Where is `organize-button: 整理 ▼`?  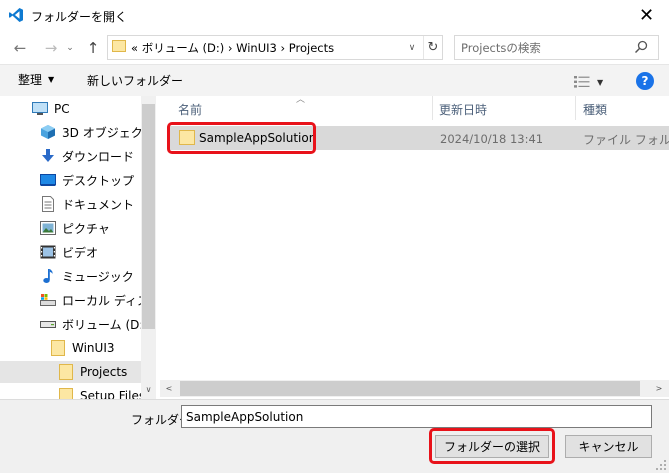 organize-button: 整理 ▼ is located at coordinates (36, 79).